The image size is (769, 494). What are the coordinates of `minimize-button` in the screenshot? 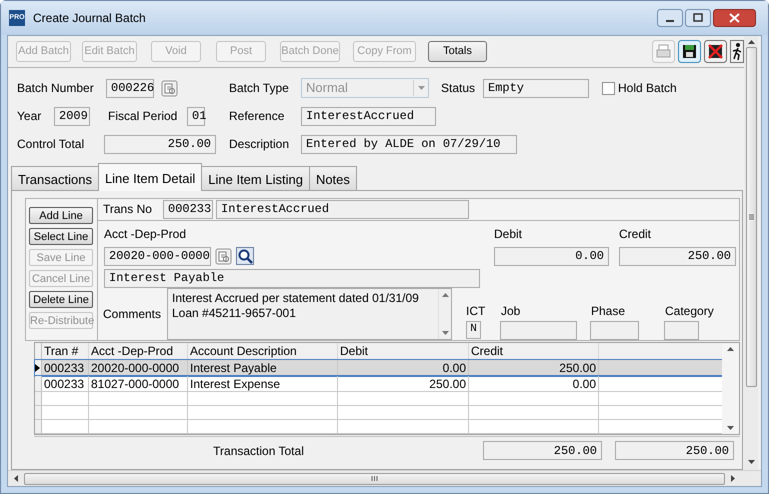 It's located at (670, 18).